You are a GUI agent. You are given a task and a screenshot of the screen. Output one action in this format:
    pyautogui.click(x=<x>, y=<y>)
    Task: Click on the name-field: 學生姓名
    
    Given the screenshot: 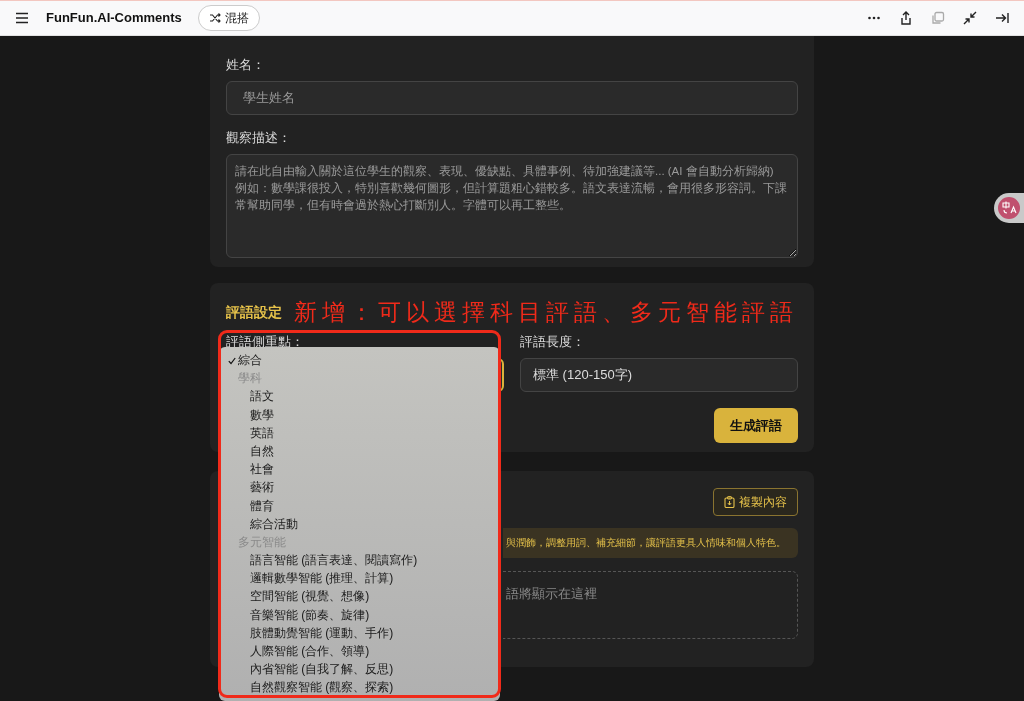 What is the action you would take?
    pyautogui.click(x=512, y=97)
    